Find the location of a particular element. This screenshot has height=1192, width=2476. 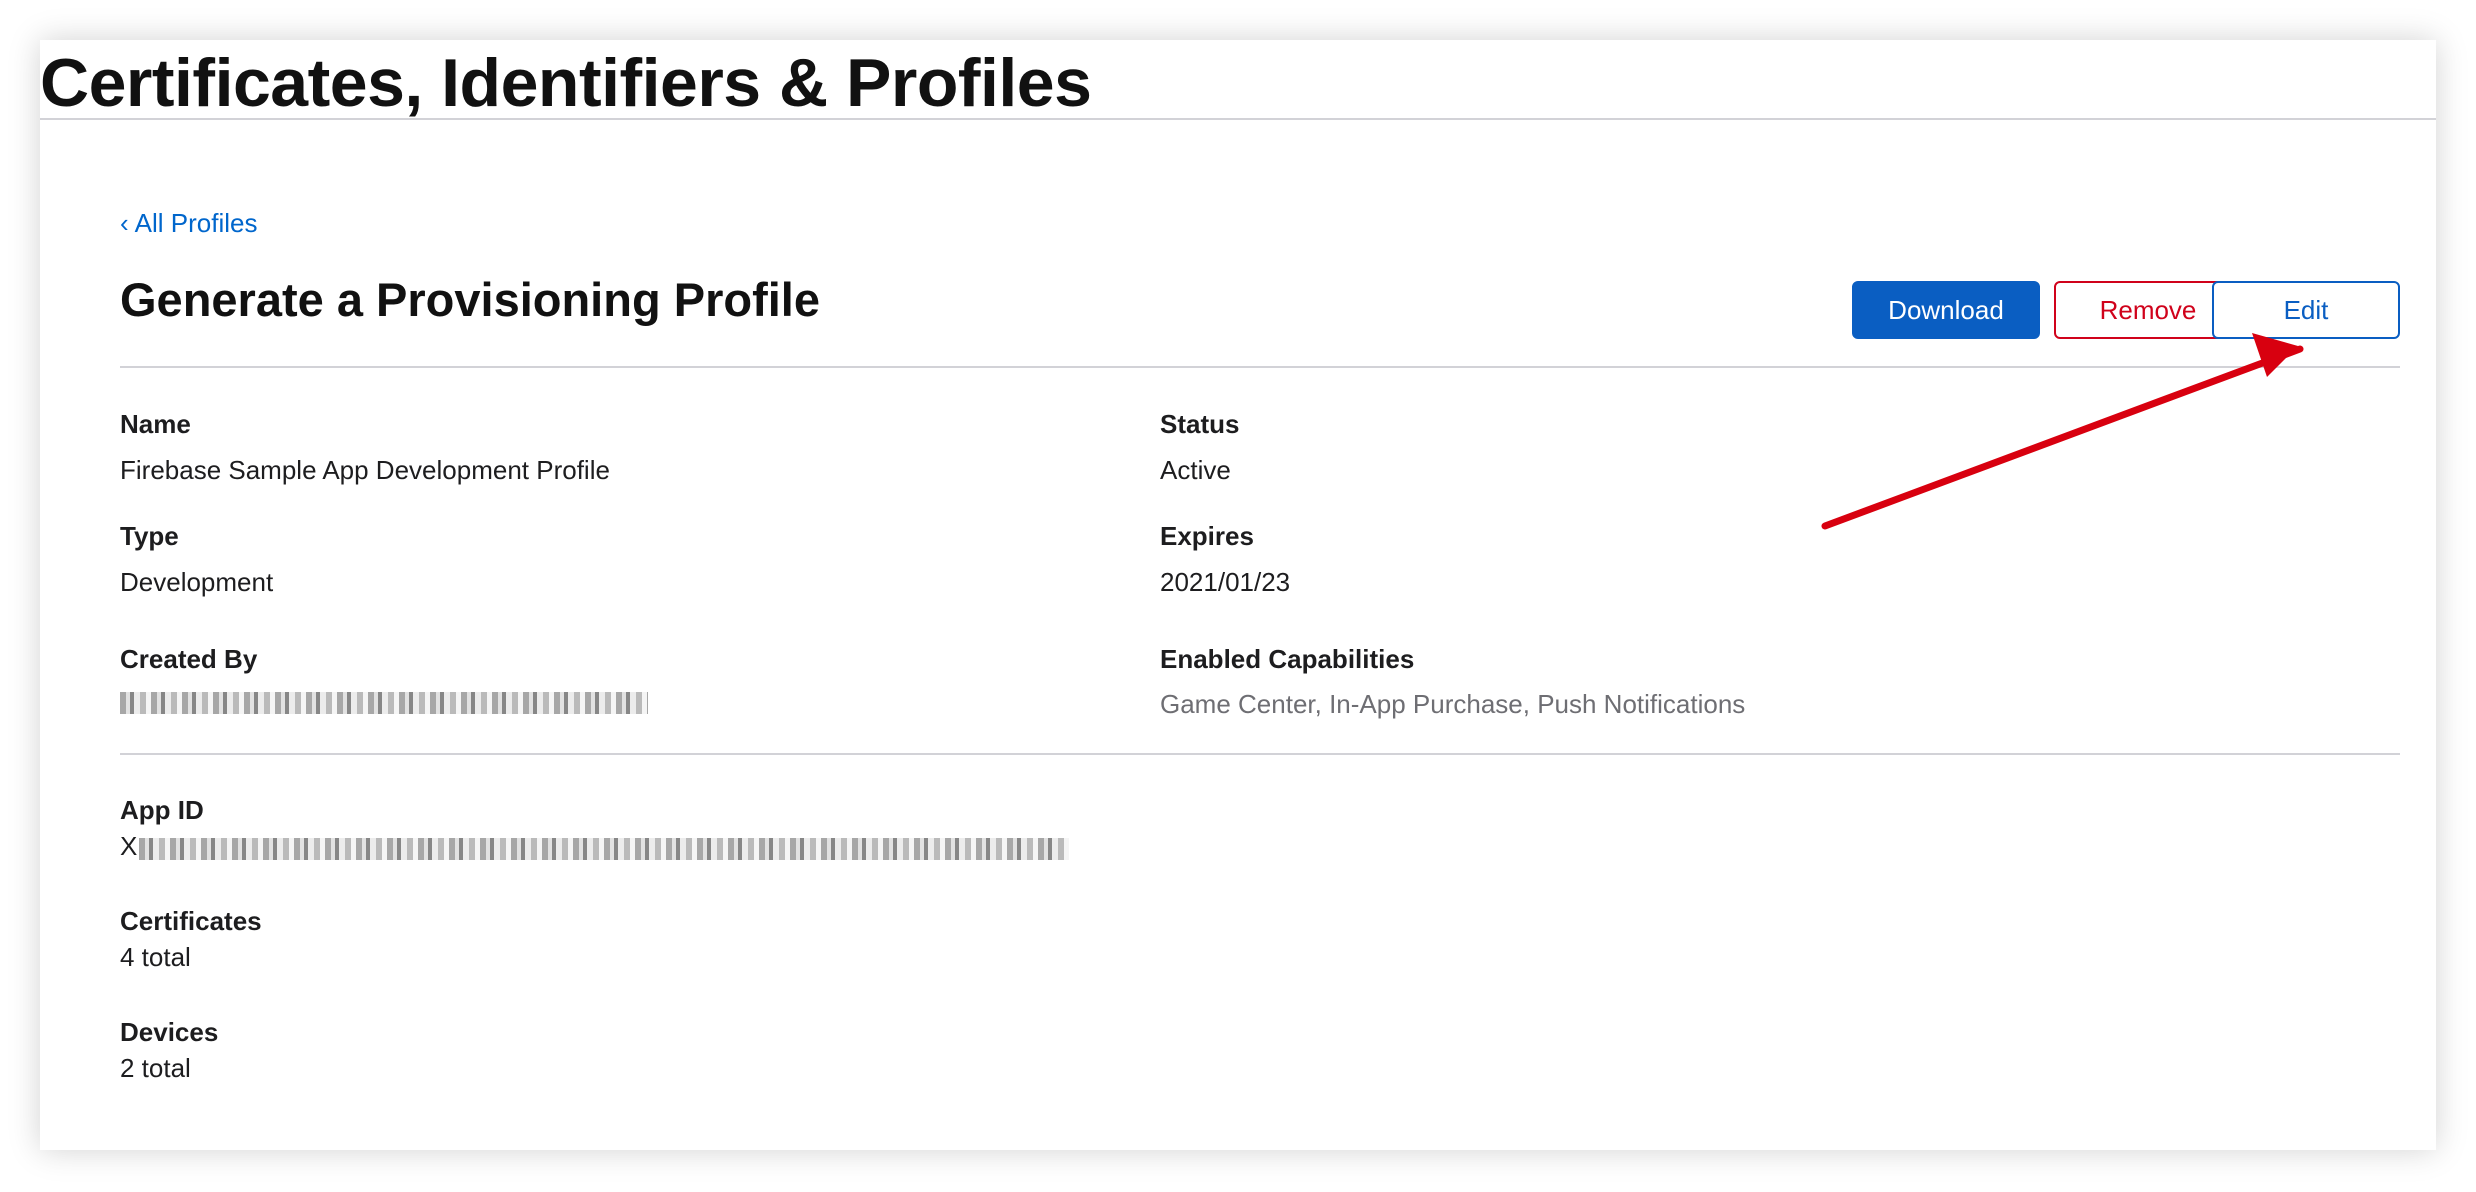

download-button: Download is located at coordinates (1946, 310).